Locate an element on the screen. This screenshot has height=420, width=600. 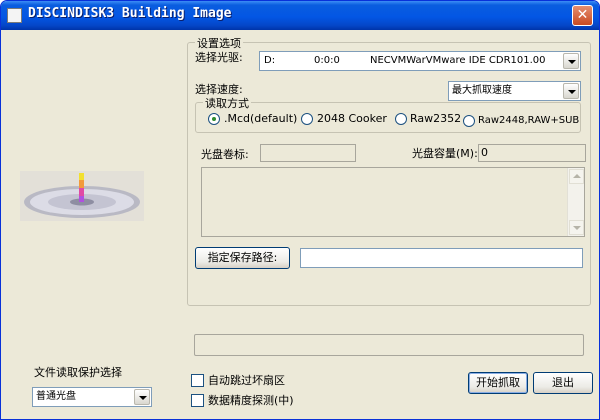
radio-raw2448 is located at coordinates (469, 121).